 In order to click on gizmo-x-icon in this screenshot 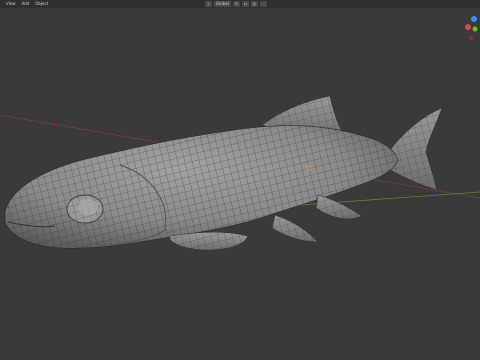, I will do `click(468, 27)`.